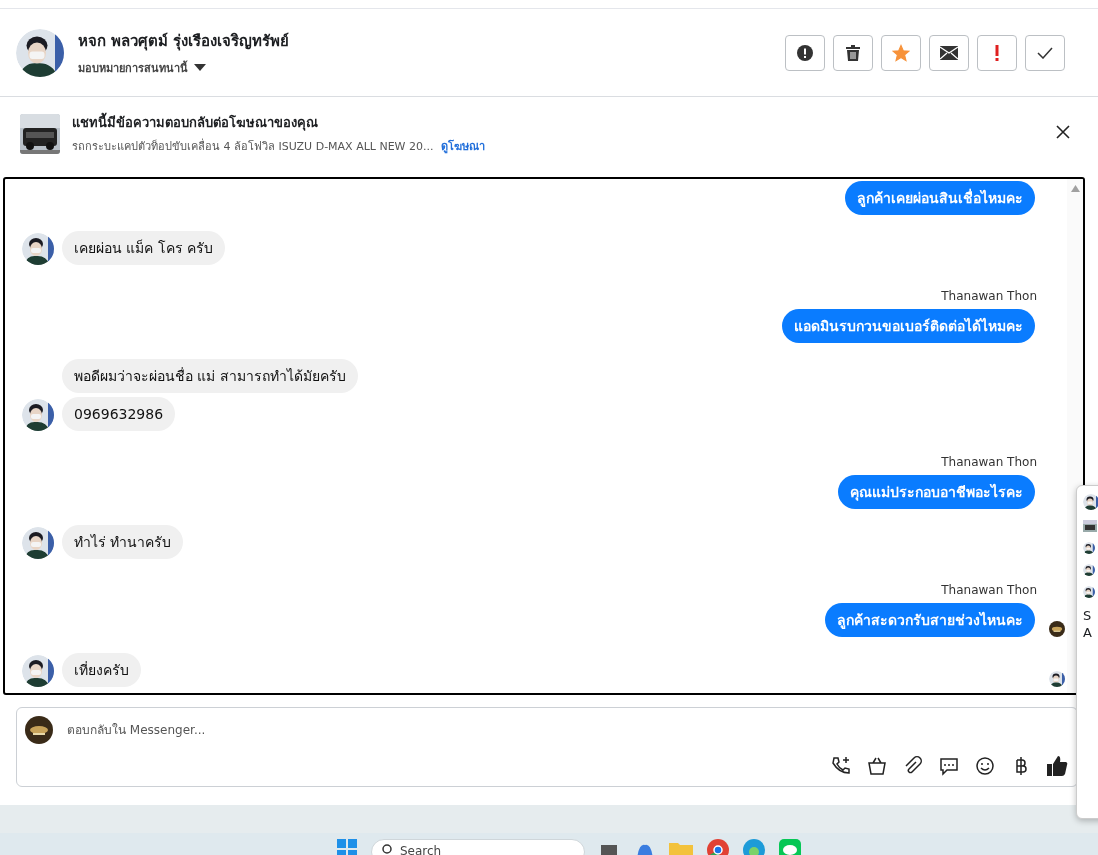 This screenshot has width=1098, height=855. I want to click on message-bubble: 0969632986, so click(119, 414).